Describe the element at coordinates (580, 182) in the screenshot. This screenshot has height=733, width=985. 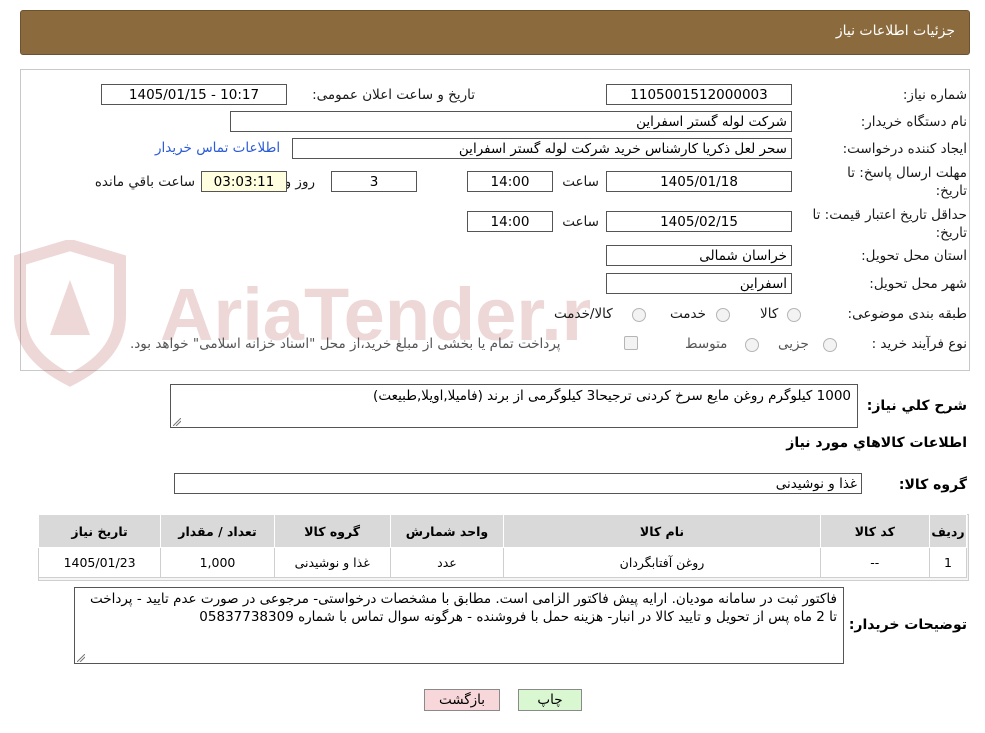
I see `deadline-time-label: ساعت` at that location.